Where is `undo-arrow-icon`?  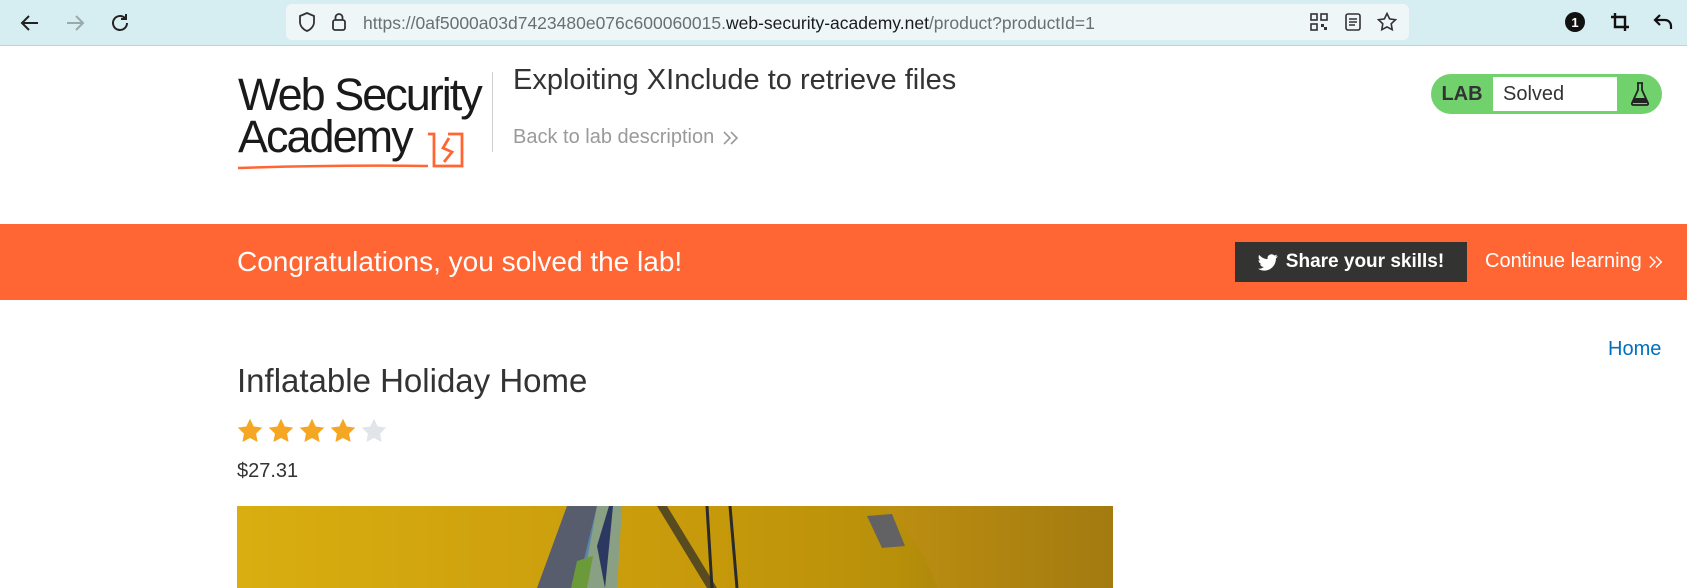
undo-arrow-icon is located at coordinates (1663, 22).